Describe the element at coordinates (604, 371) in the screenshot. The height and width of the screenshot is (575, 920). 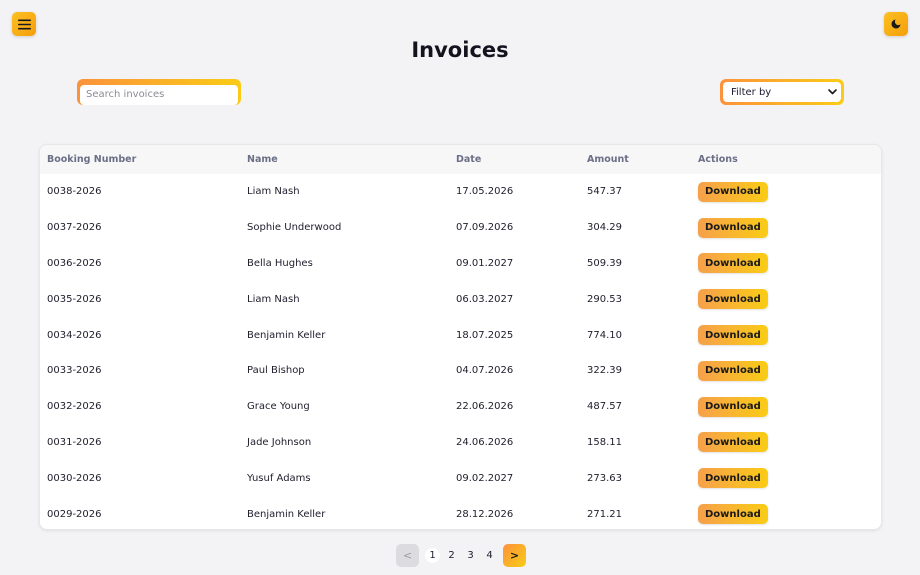
I see `amount-cell: 322.39` at that location.